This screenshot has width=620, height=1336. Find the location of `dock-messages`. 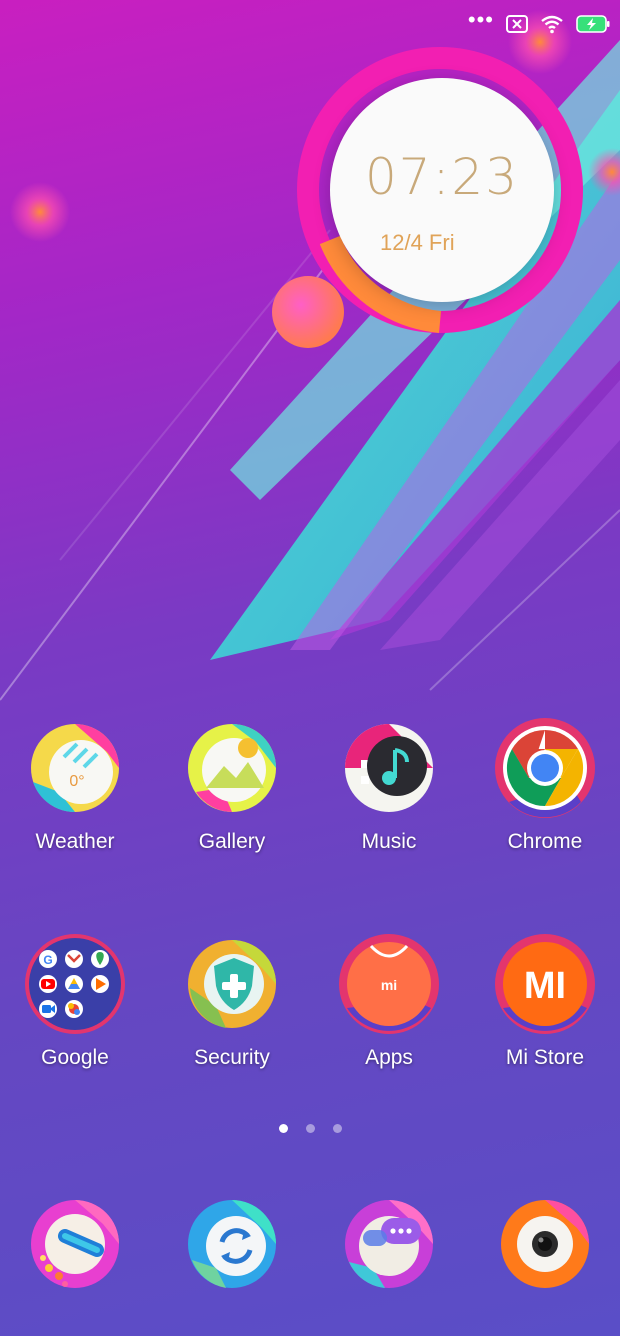

dock-messages is located at coordinates (389, 1244).